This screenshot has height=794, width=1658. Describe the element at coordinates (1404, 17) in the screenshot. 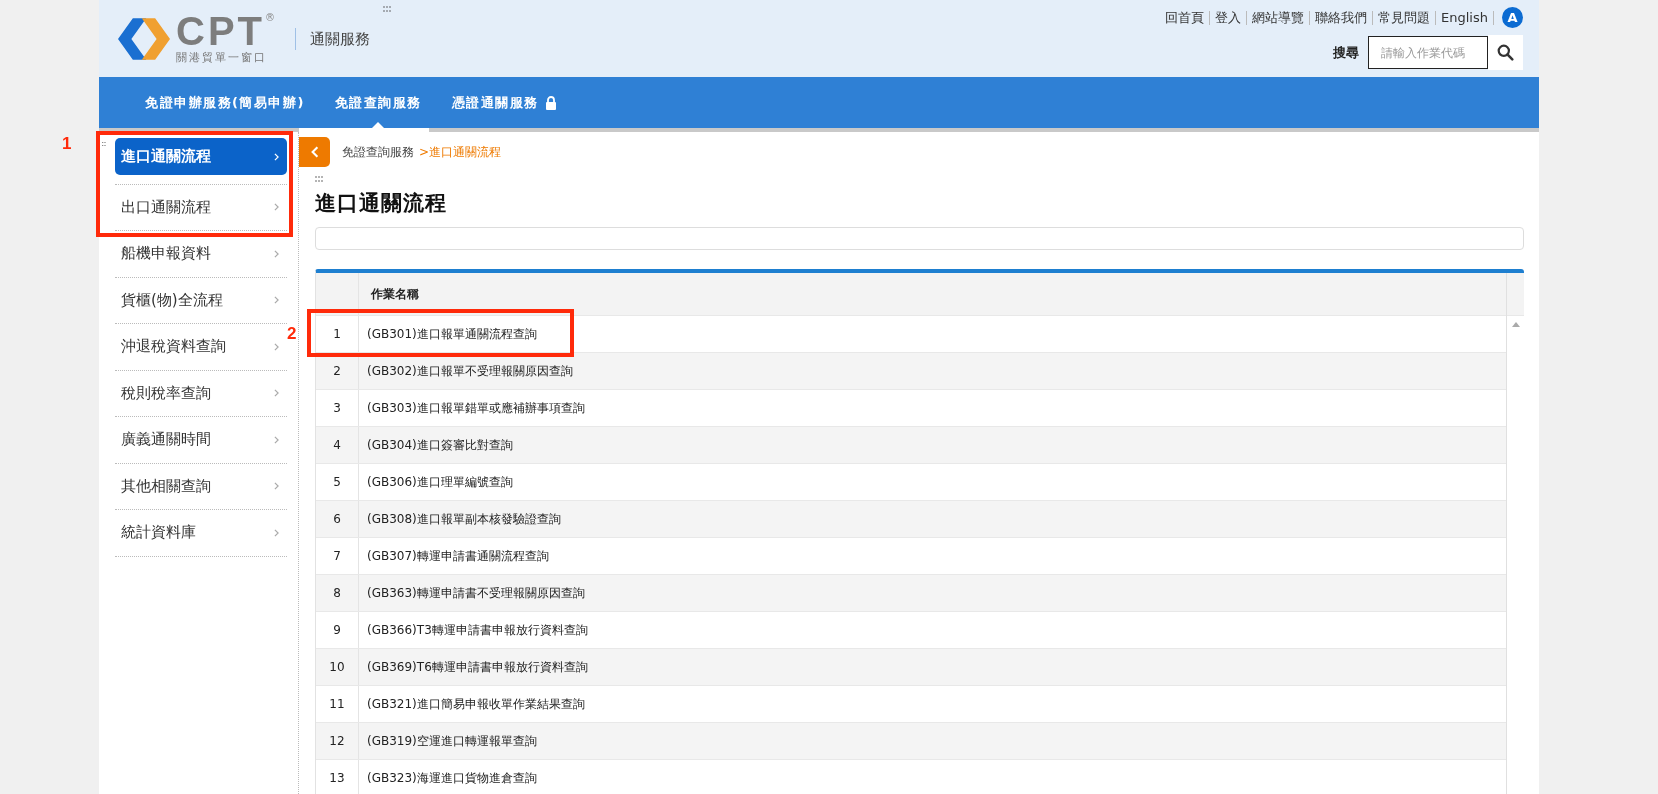

I see `top-link: 常見問題` at that location.